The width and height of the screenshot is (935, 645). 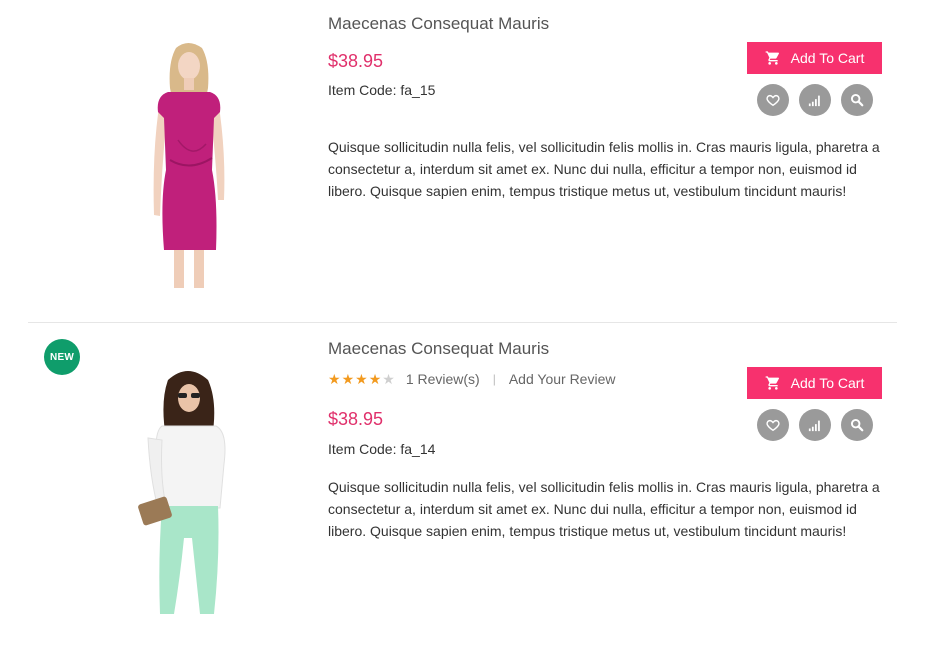 I want to click on item-code: Item Code: fa_14, so click(x=382, y=449).